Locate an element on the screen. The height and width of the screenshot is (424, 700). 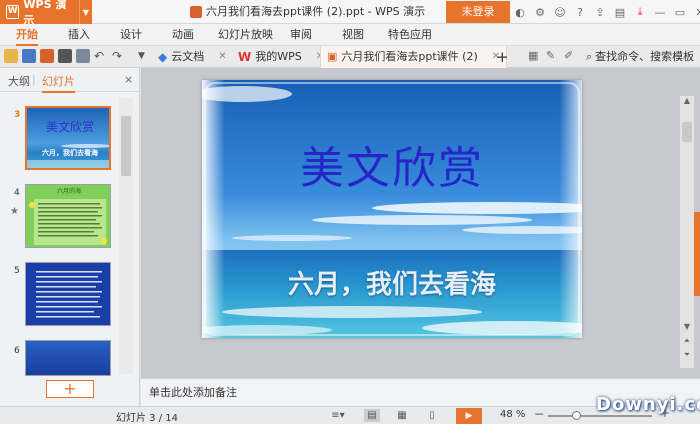
normal-view-icon: ▤ is located at coordinates (372, 415).